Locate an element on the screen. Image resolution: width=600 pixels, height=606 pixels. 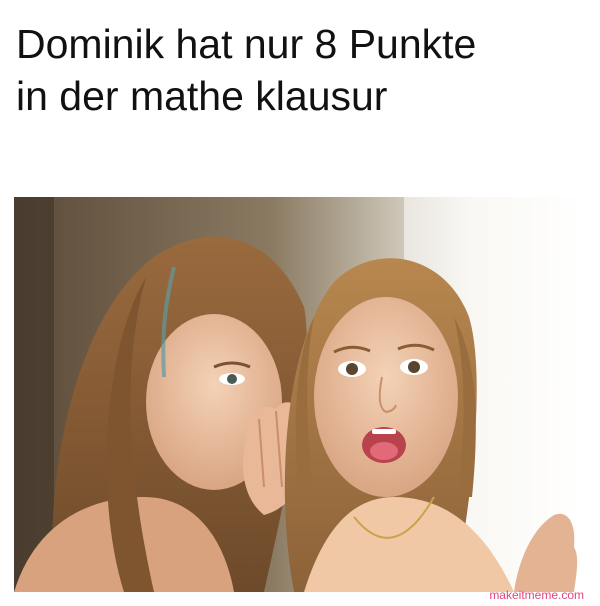
watermark: makeitmeme.com is located at coordinates (536, 595).